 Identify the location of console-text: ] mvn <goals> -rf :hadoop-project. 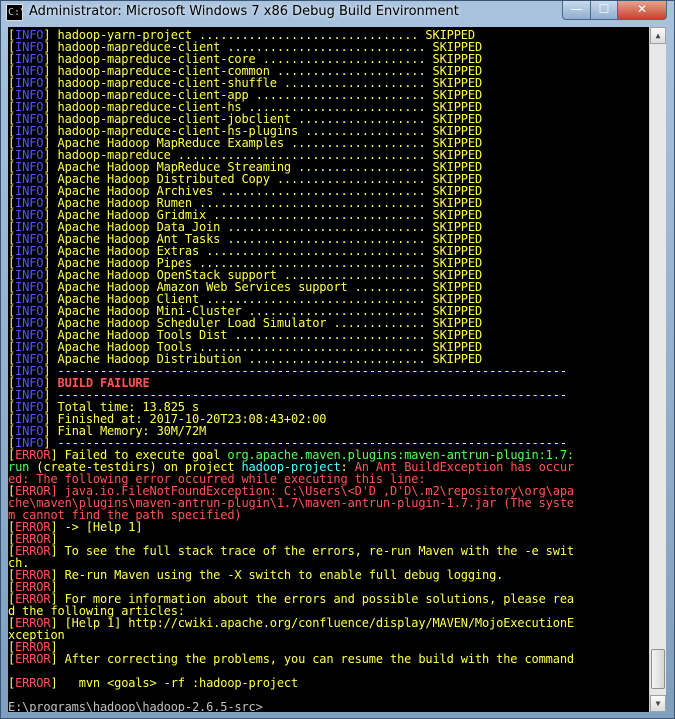
(174, 683).